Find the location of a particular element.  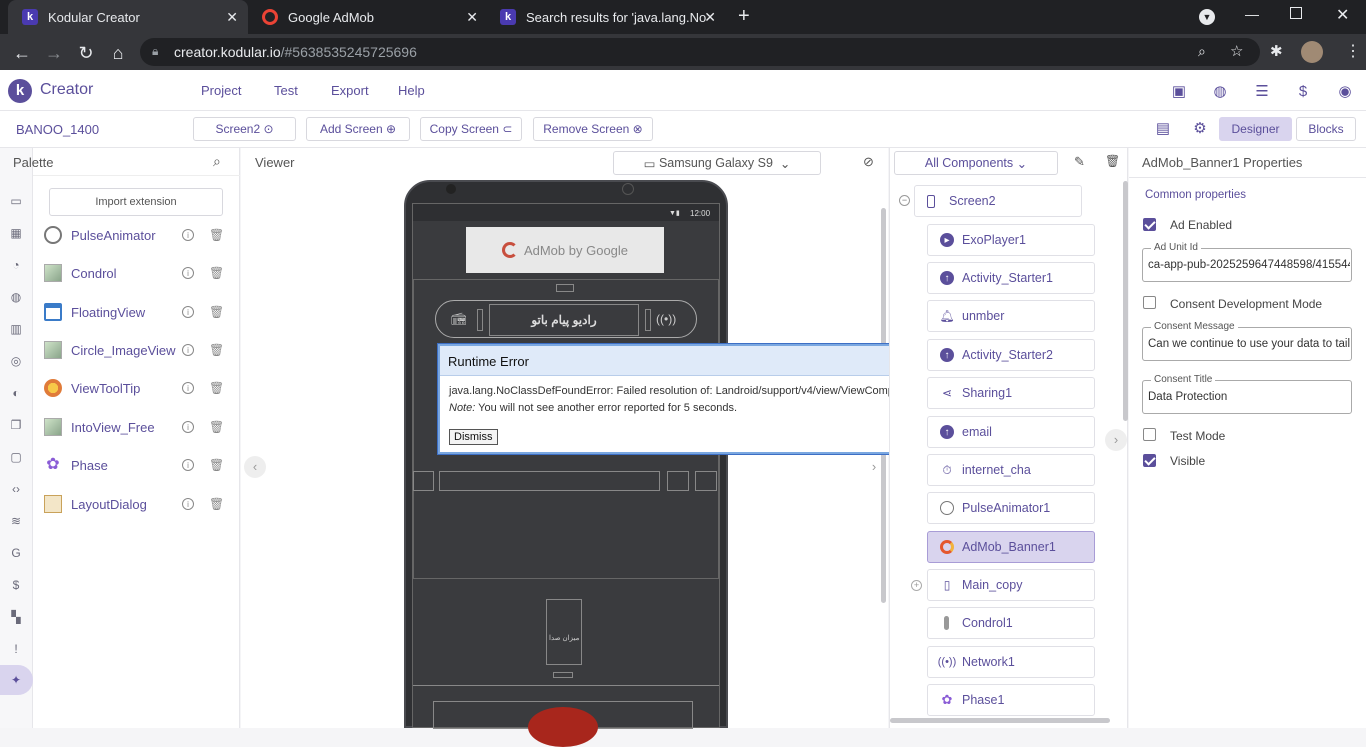

browser-tab: k Kodular Creator ✕ is located at coordinates (128, 17).